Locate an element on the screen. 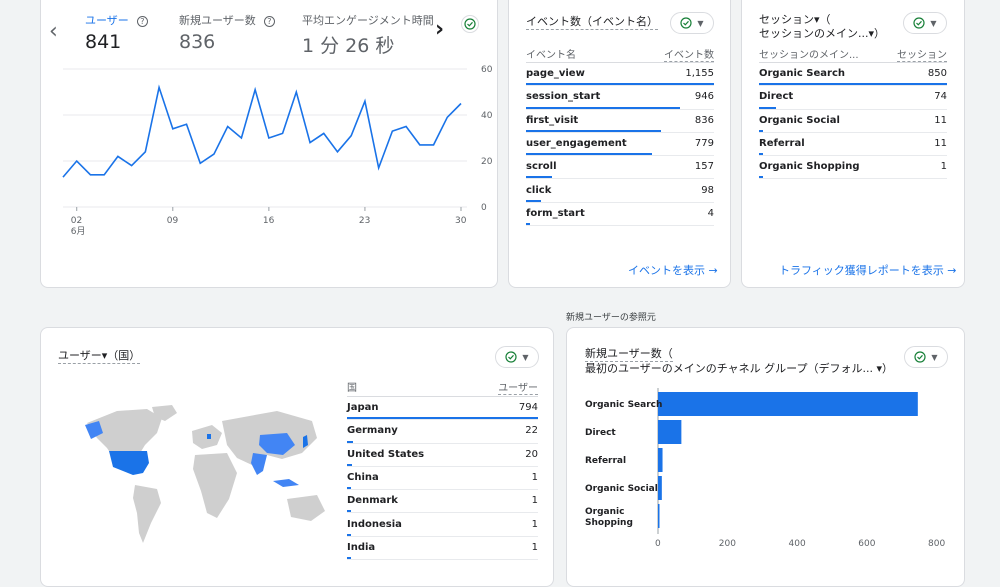  world-map is located at coordinates (207, 483).